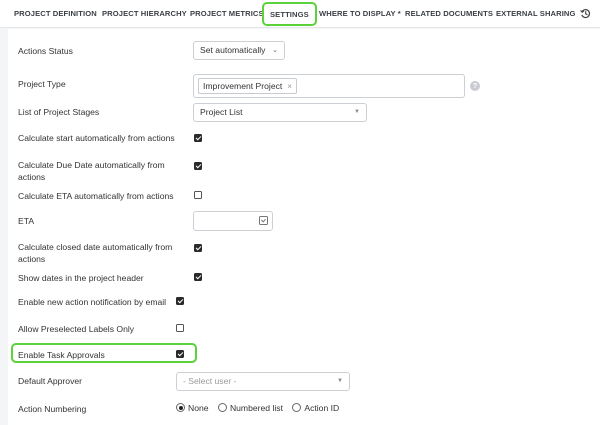  What do you see at coordinates (243, 86) in the screenshot?
I see `project-type-tag-label: Improvement Project` at bounding box center [243, 86].